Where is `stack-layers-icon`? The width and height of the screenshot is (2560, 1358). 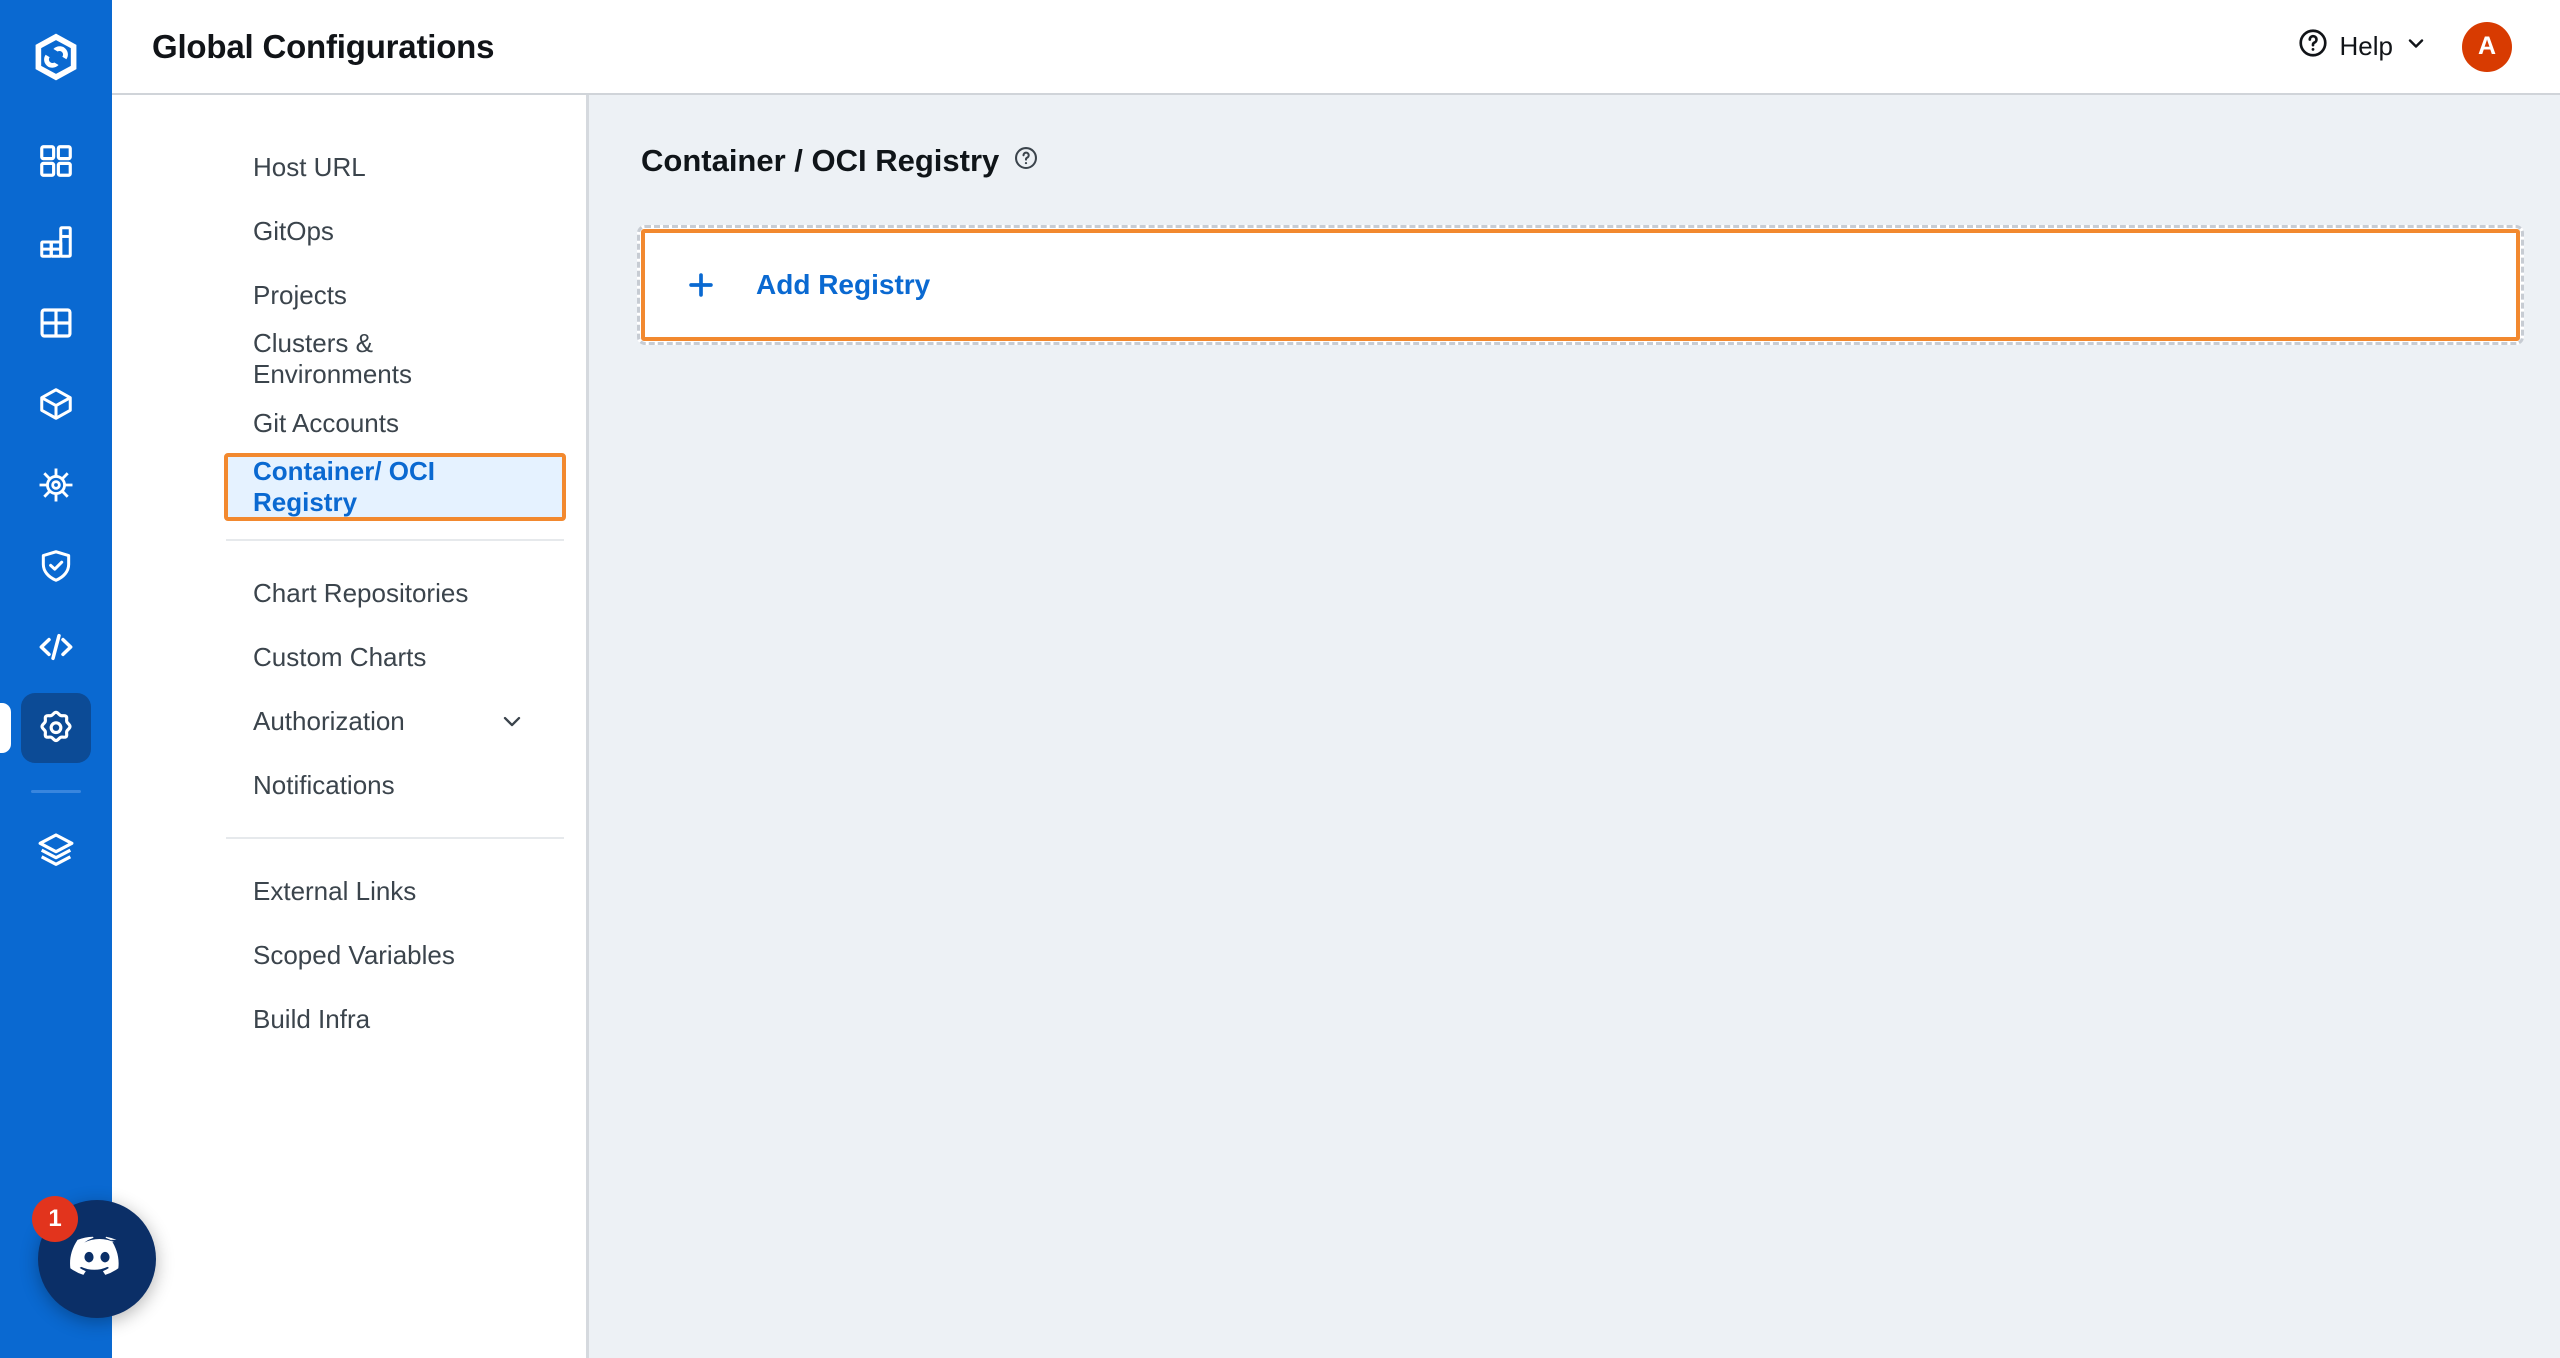 stack-layers-icon is located at coordinates (56, 850).